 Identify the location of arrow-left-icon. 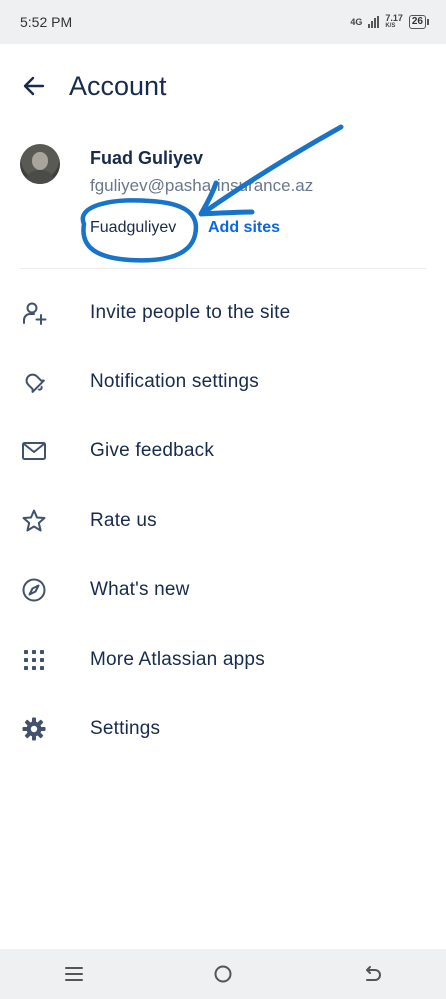
(34, 86).